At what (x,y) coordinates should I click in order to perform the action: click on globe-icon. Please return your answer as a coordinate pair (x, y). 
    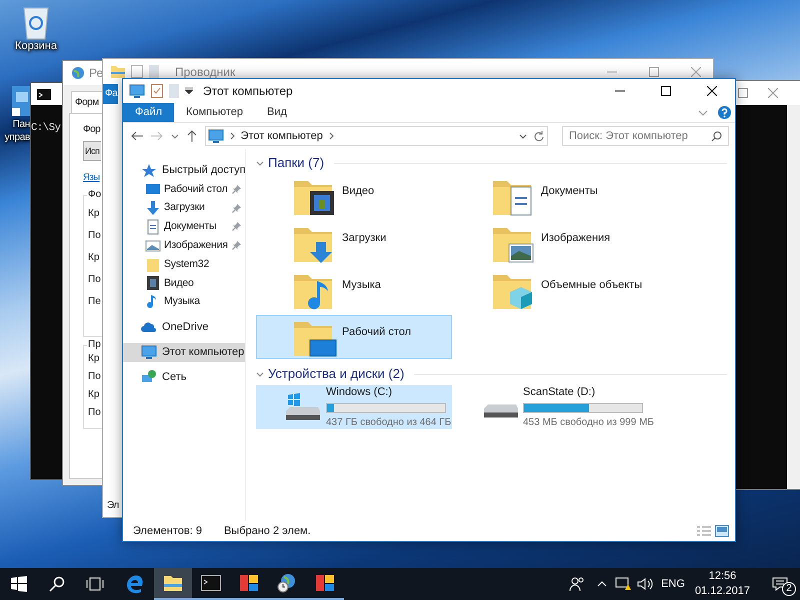
    Looking at the image, I should click on (78, 73).